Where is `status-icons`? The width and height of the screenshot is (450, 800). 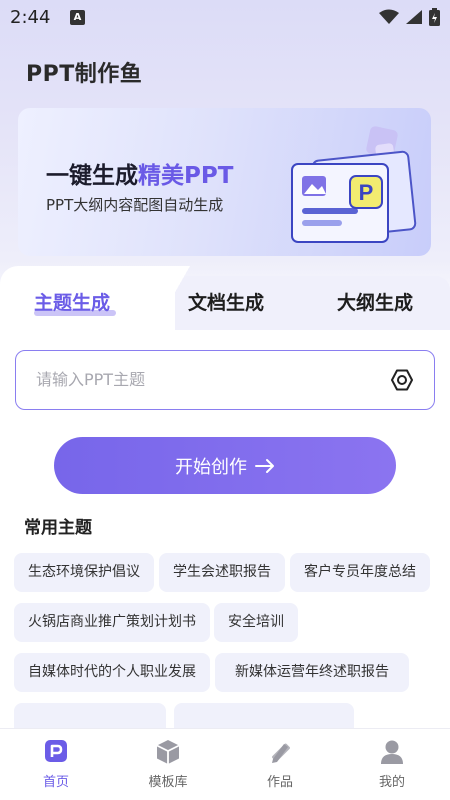 status-icons is located at coordinates (409, 17).